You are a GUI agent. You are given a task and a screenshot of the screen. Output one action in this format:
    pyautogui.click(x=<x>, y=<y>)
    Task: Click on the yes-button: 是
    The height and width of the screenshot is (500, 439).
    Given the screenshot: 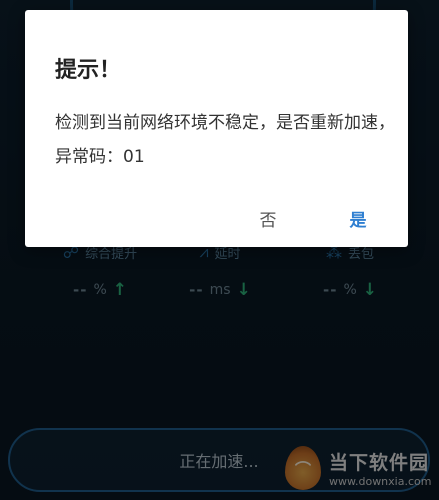 What is the action you would take?
    pyautogui.click(x=358, y=218)
    